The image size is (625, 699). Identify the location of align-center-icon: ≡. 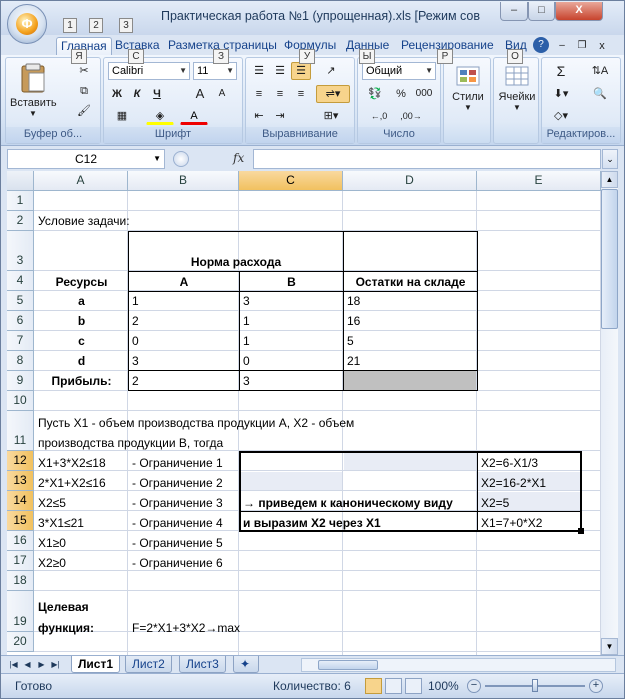
(280, 94).